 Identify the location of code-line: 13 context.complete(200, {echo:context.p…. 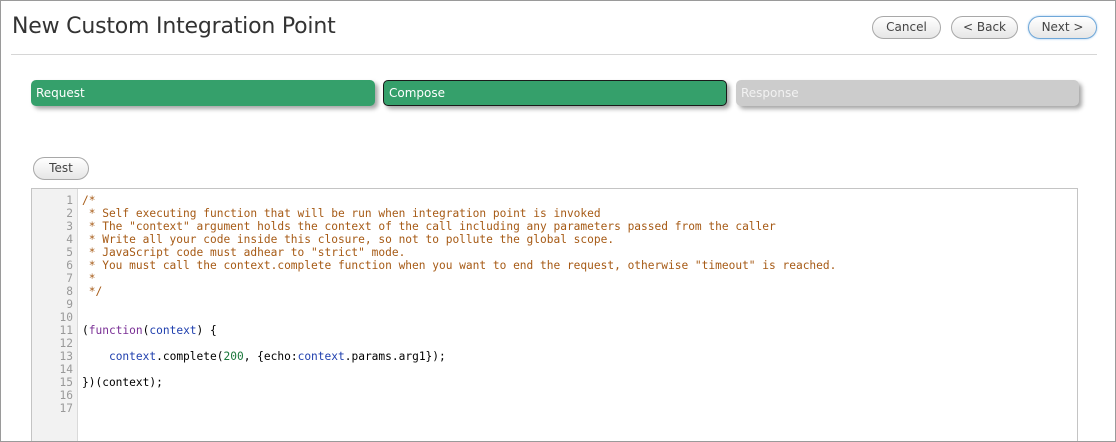
(554, 356).